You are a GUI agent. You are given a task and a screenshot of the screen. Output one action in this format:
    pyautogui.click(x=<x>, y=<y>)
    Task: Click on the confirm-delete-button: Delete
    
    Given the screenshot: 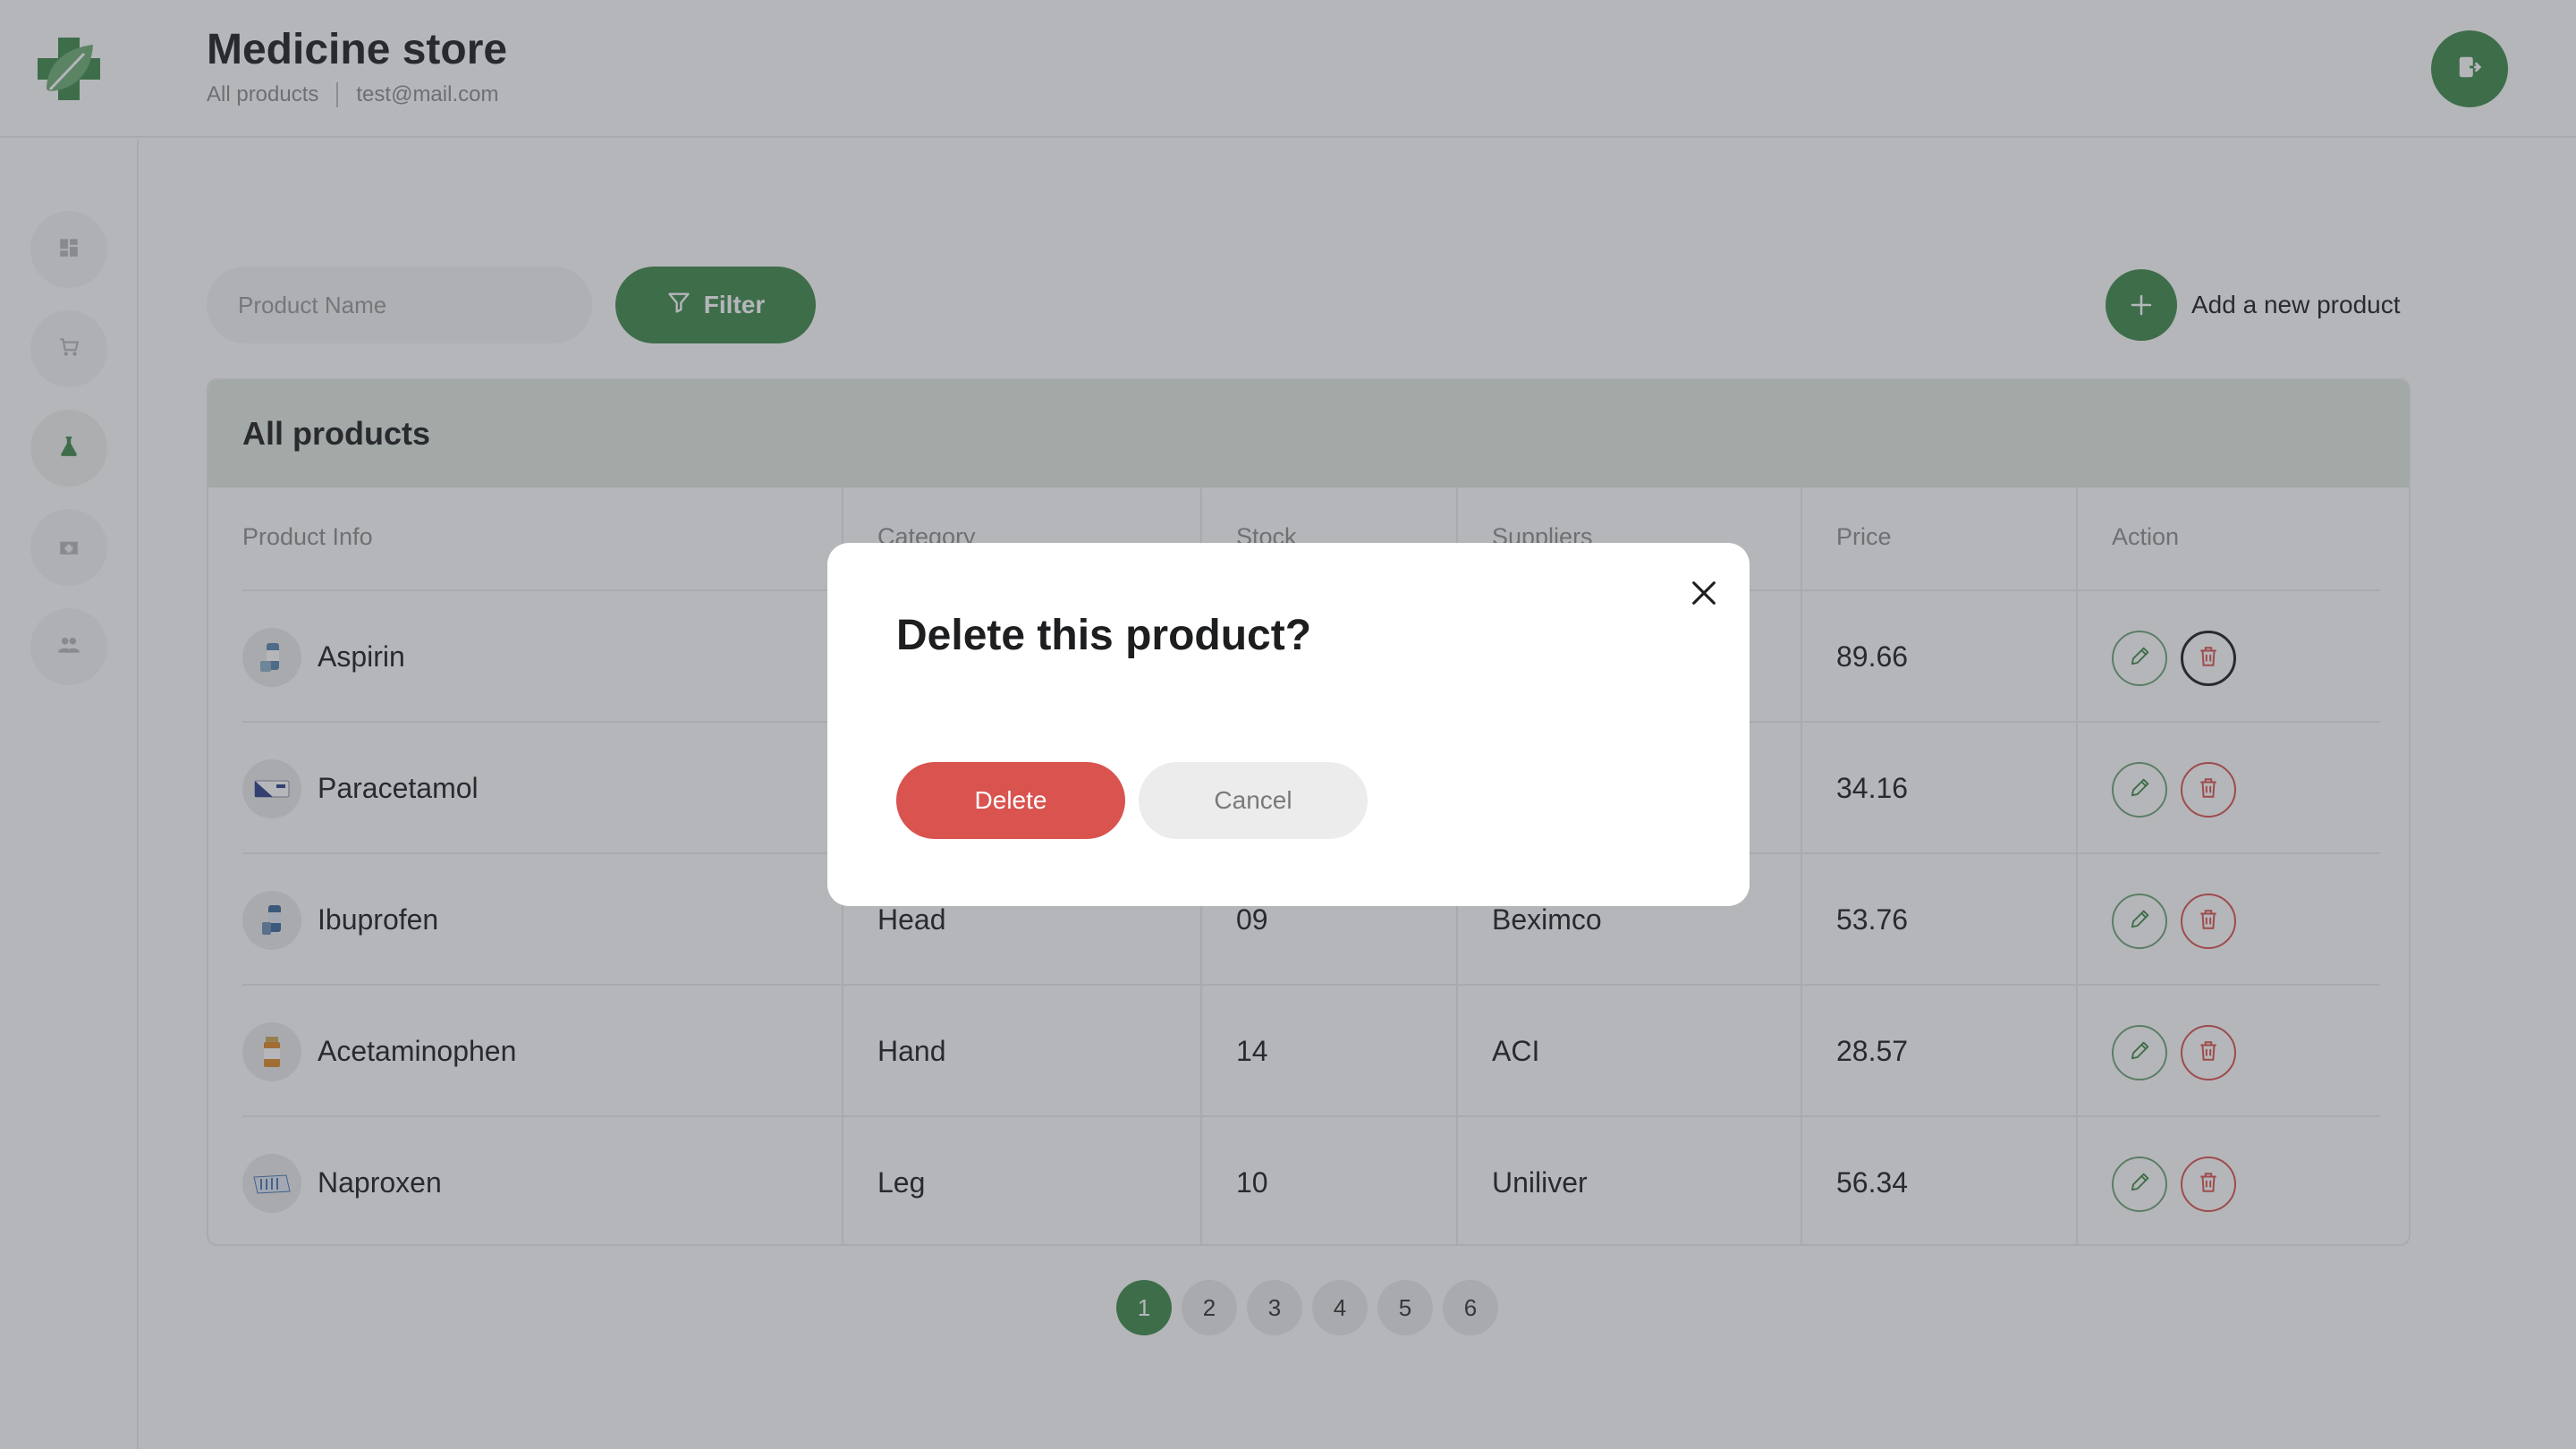 What is the action you would take?
    pyautogui.click(x=1010, y=800)
    